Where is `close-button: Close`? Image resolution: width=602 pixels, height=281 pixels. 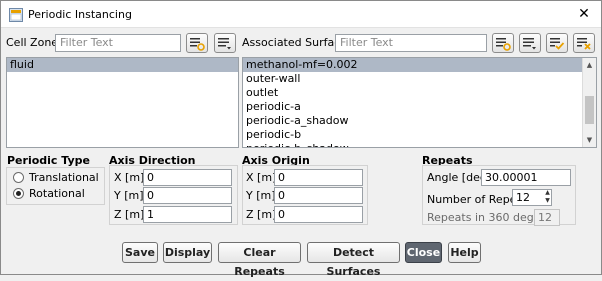
close-button: Close is located at coordinates (423, 252).